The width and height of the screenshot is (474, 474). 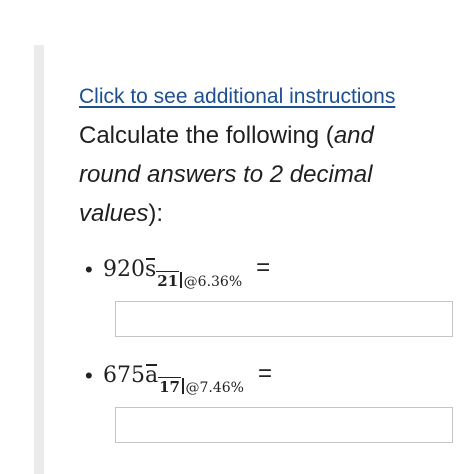 What do you see at coordinates (151, 259) in the screenshot?
I see `accumulated-value-bar-icon` at bounding box center [151, 259].